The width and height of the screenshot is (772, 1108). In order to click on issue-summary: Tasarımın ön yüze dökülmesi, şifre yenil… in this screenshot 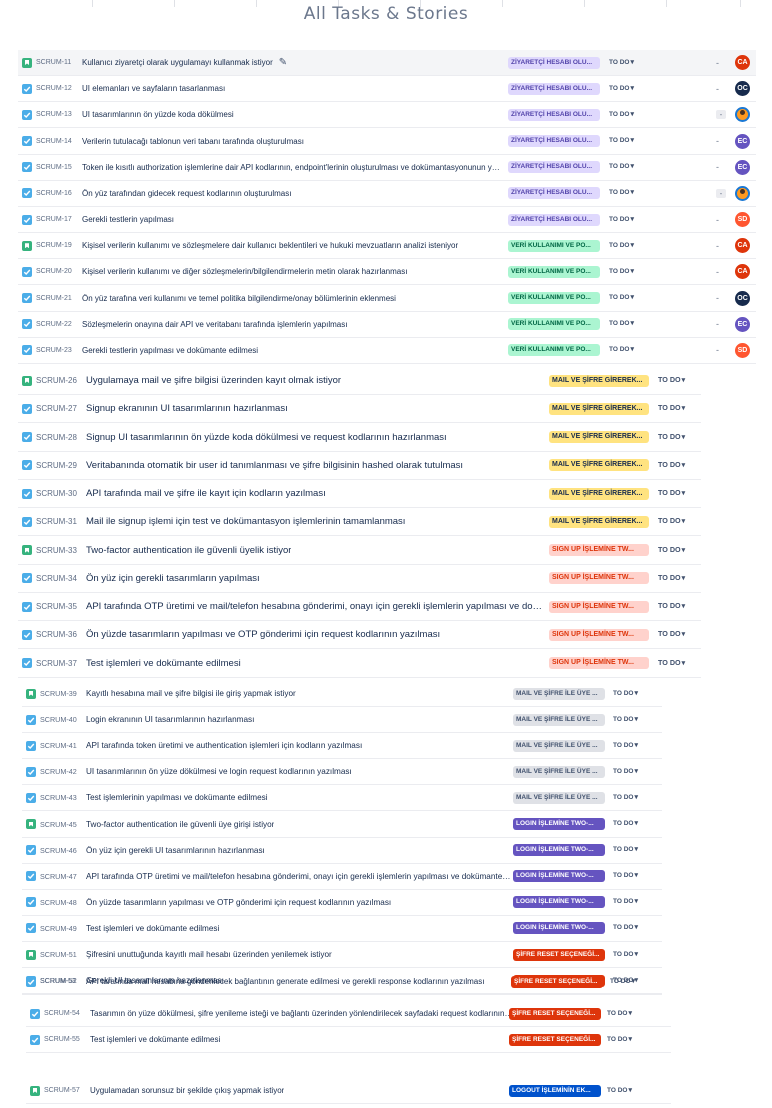, I will do `click(301, 1013)`.